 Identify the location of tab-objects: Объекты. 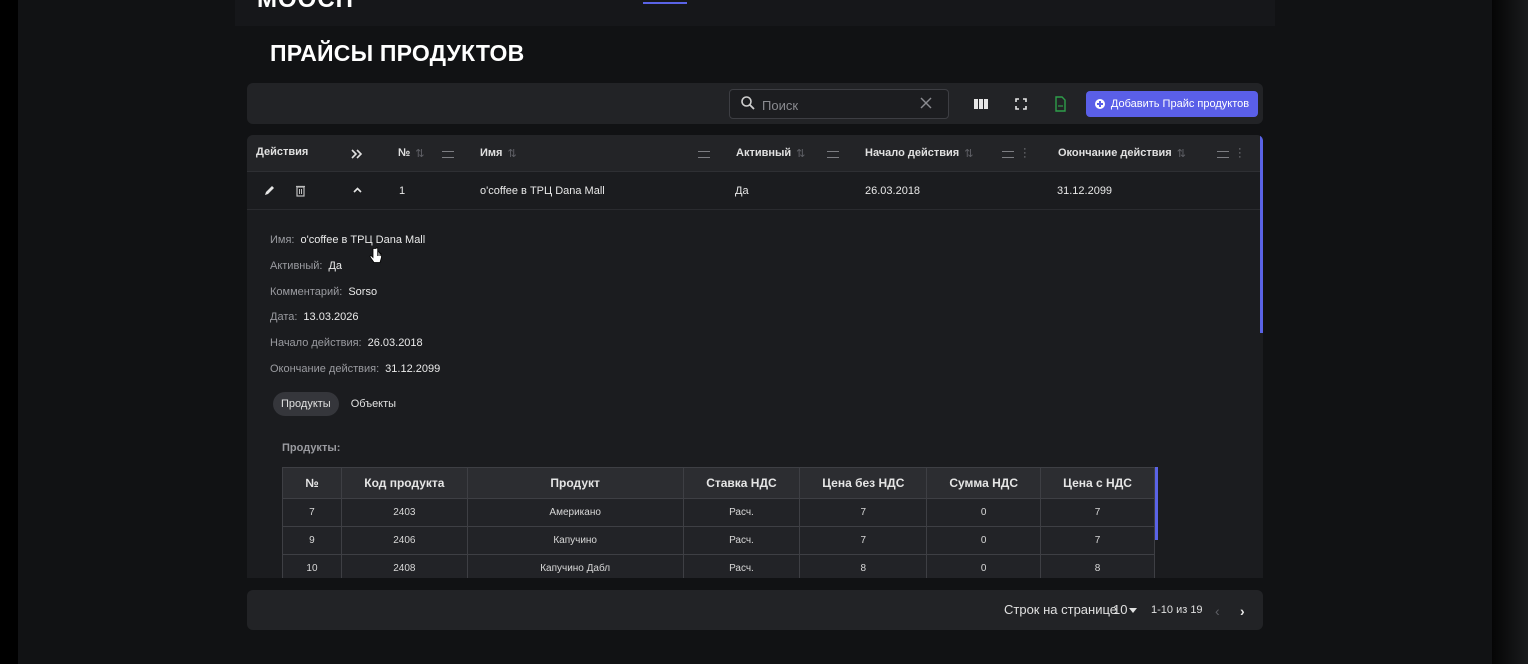
(373, 404).